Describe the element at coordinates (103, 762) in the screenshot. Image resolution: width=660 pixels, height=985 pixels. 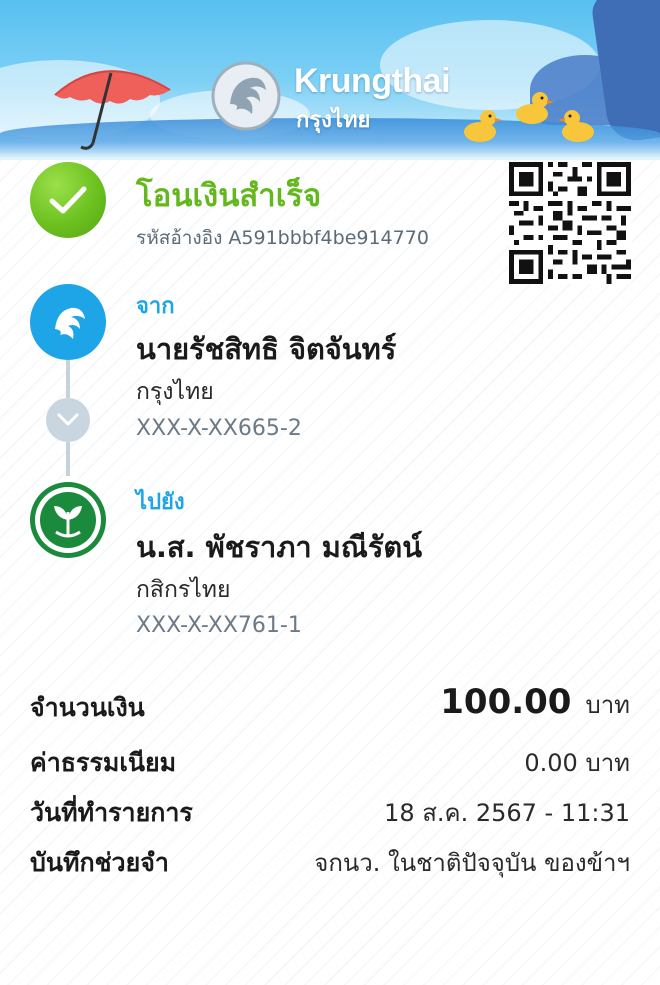
I see `fee-label: ค่าธรรมเนียม` at that location.